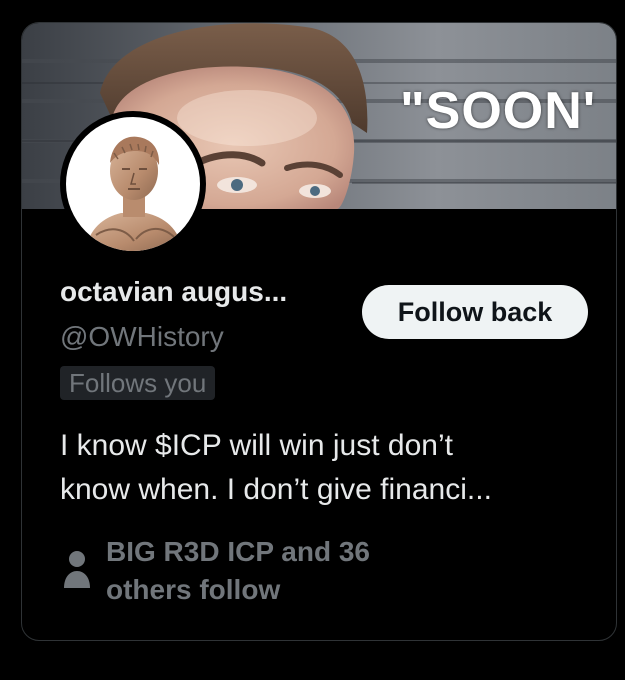 Image resolution: width=625 pixels, height=680 pixels. I want to click on follow-back-button: Follow back, so click(475, 312).